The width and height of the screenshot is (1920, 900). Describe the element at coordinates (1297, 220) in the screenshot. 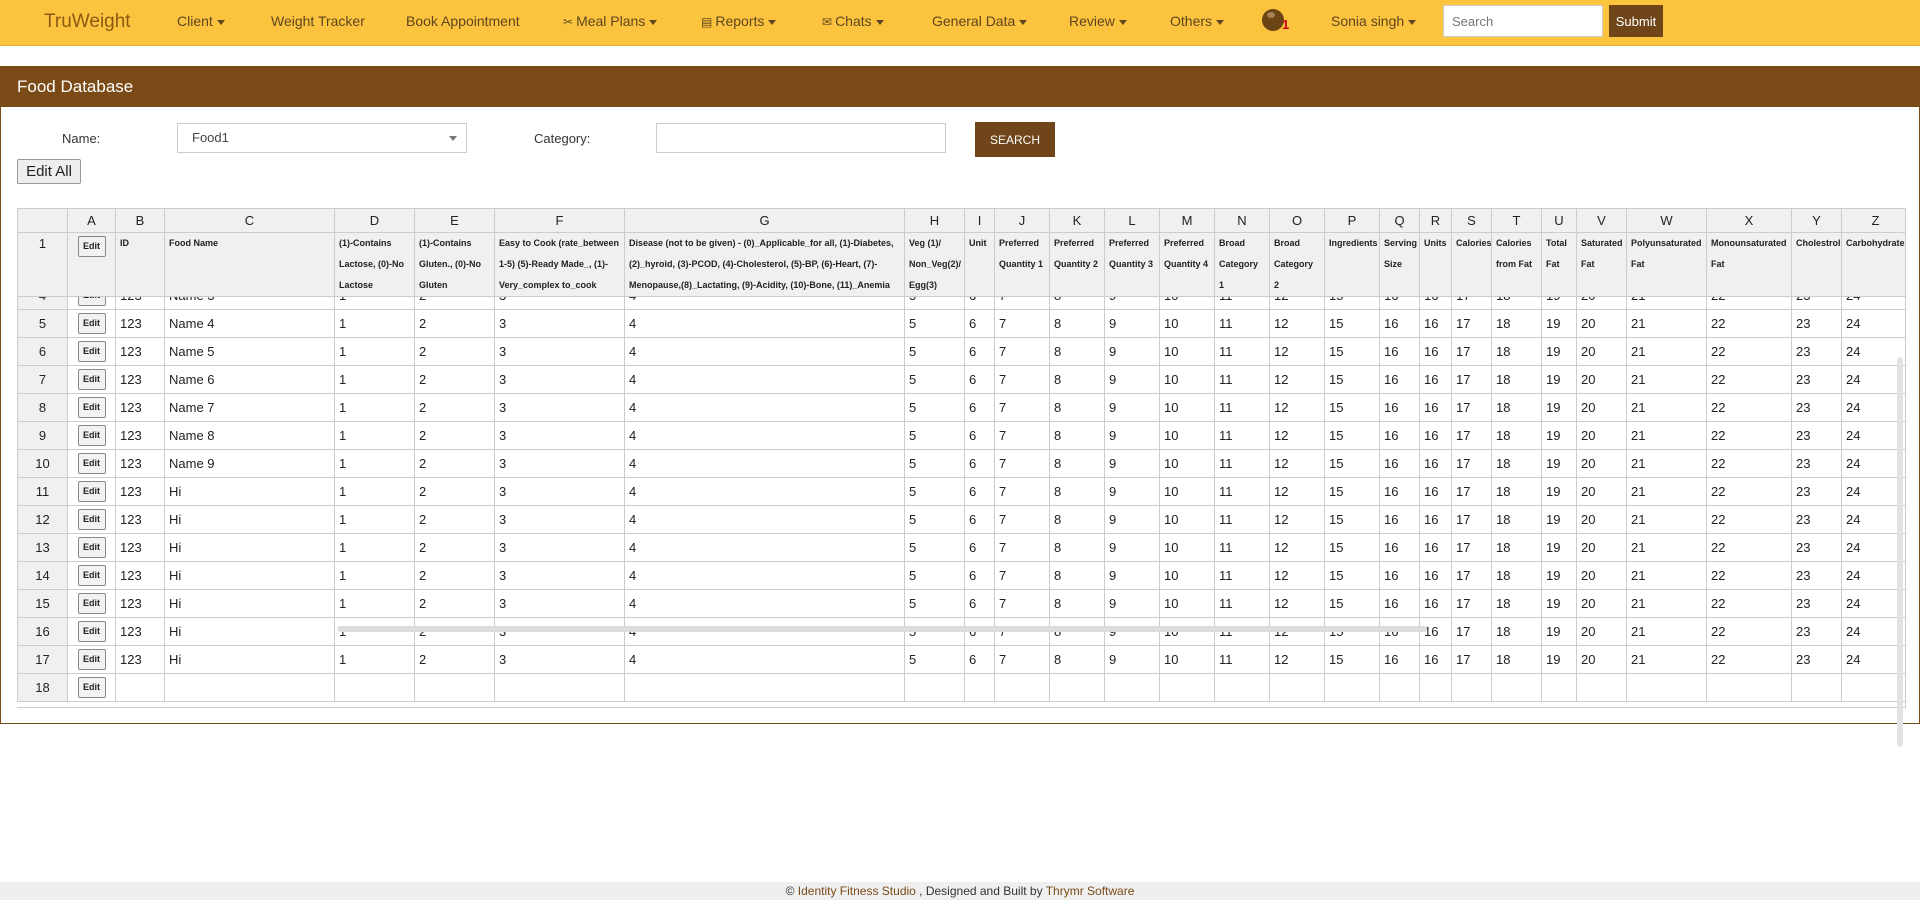

I see `column-letter: O` at that location.